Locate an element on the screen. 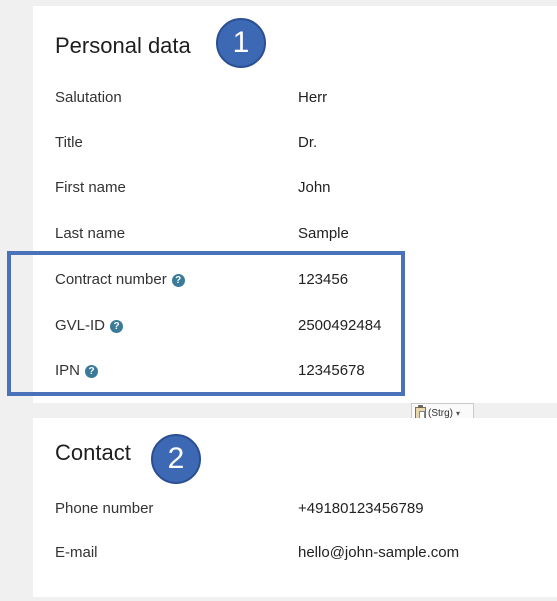  field-row-title: Title Dr. is located at coordinates (306, 146).